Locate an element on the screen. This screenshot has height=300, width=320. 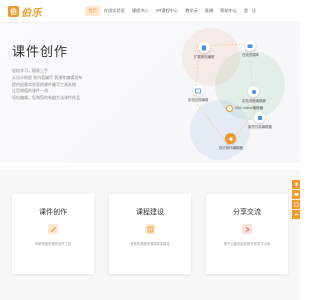
qr-icon is located at coordinates (296, 204).